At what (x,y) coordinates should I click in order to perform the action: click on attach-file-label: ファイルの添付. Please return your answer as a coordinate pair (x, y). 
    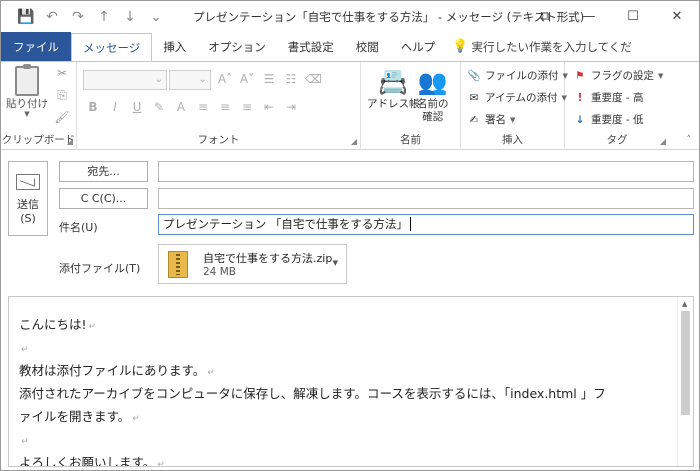
    Looking at the image, I should click on (522, 76).